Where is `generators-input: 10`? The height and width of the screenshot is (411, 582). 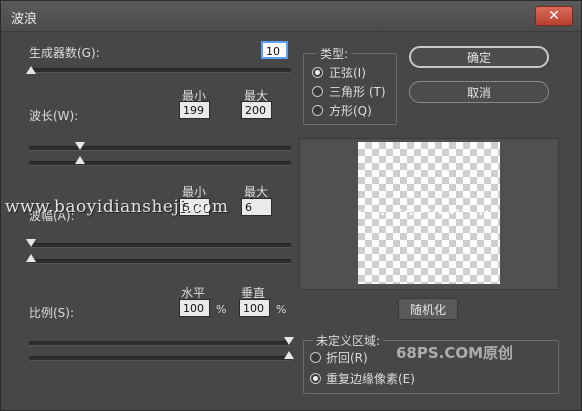
generators-input: 10 is located at coordinates (274, 50).